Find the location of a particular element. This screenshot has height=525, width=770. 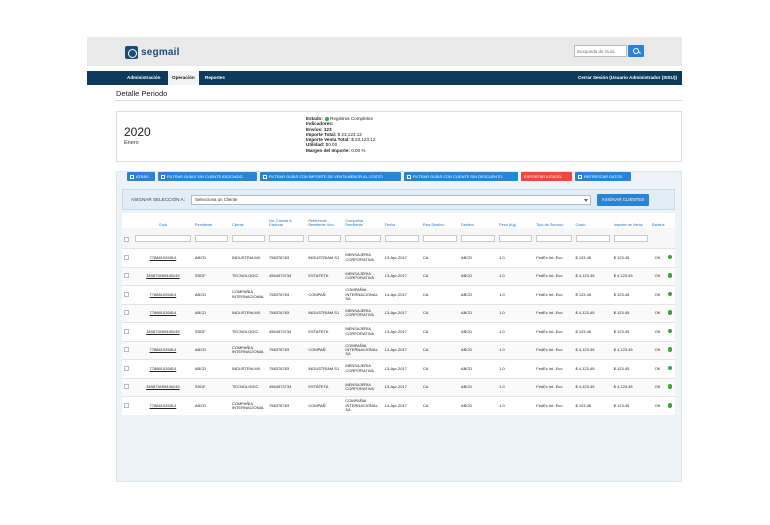

filter-icon is located at coordinates (265, 176).